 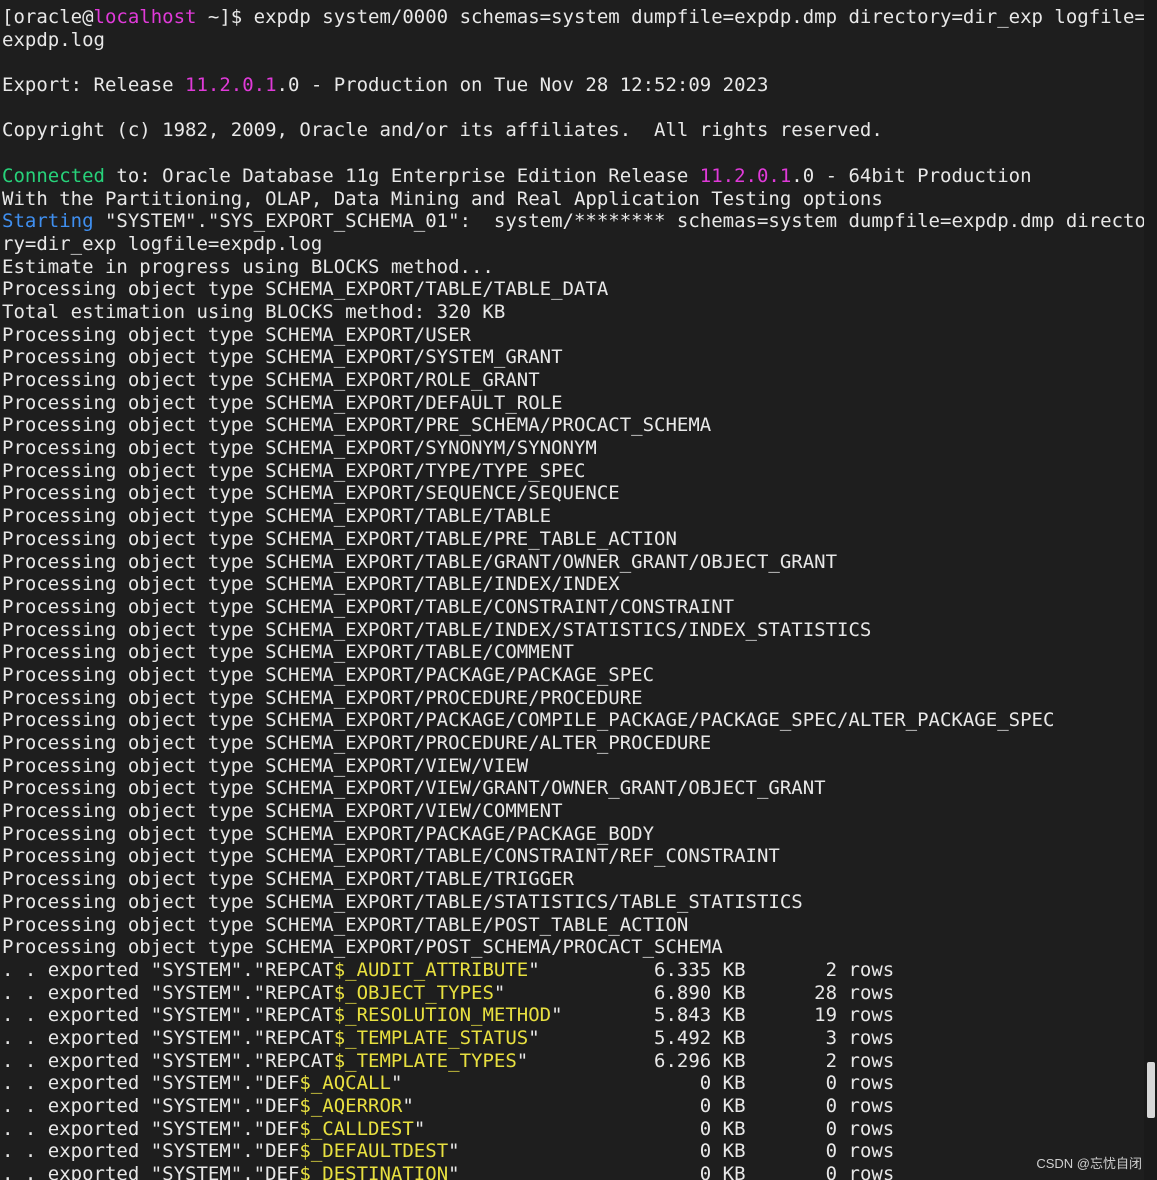 I want to click on terminal-text-segment: " 6.335 KB 2 rows, so click(x=711, y=969).